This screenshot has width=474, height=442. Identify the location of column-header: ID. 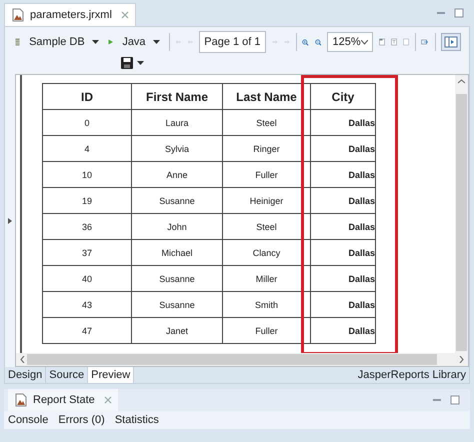
(87, 97).